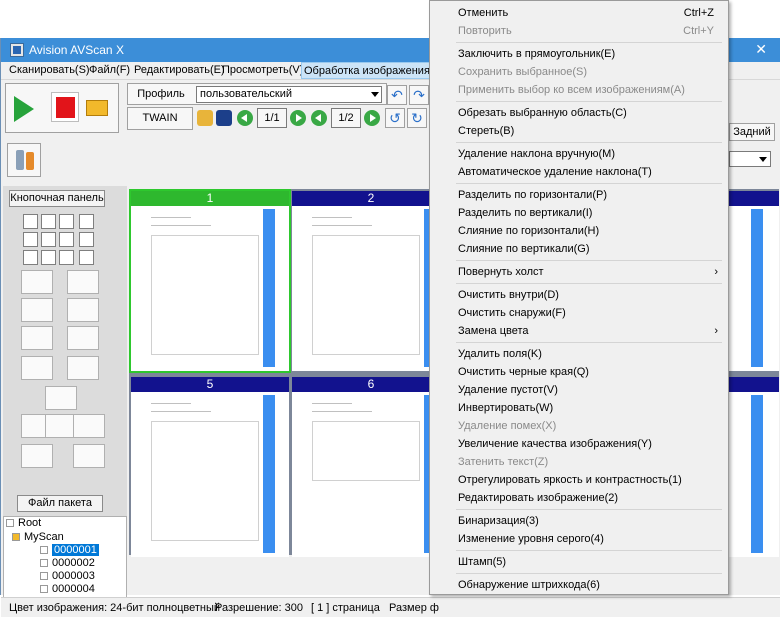 The image size is (780, 617). Describe the element at coordinates (579, 562) in the screenshot. I see `menu-stamp: Штамп(5)` at that location.